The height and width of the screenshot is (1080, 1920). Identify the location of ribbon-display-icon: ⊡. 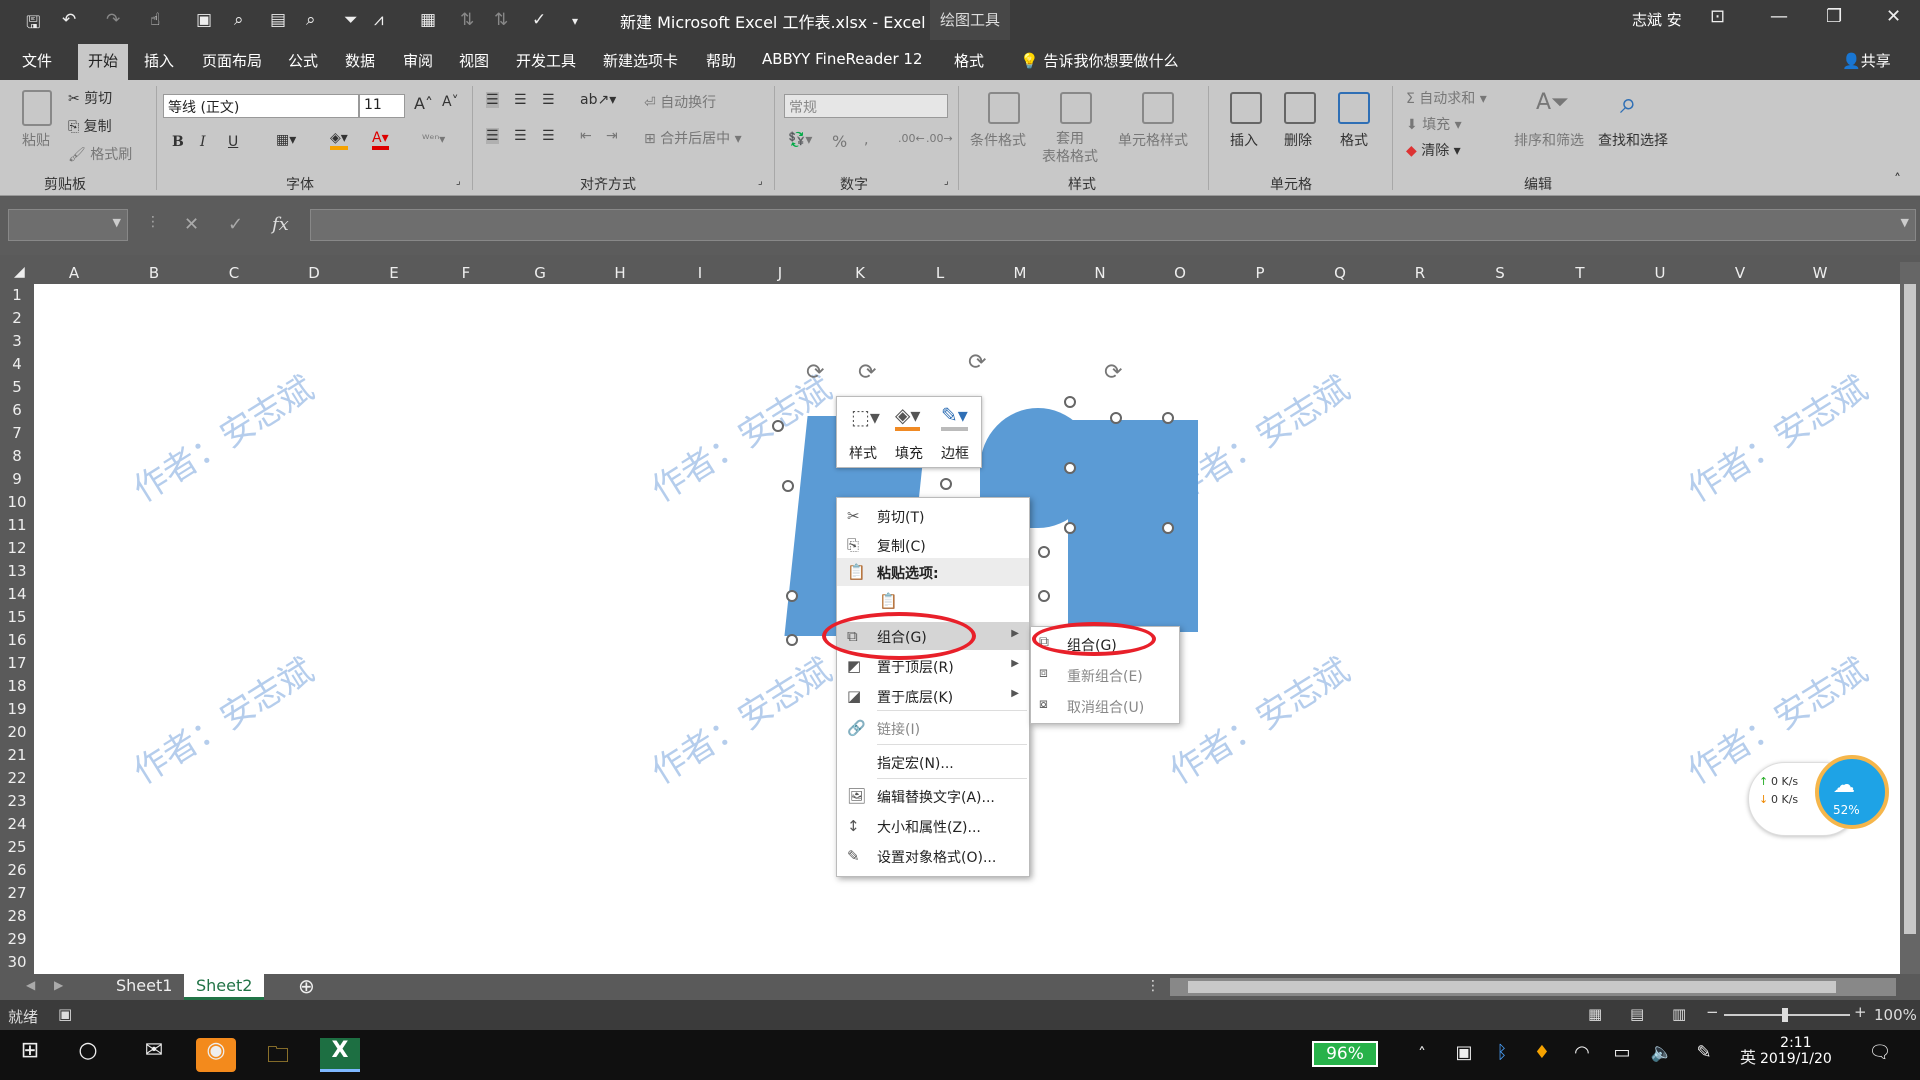
(1717, 16).